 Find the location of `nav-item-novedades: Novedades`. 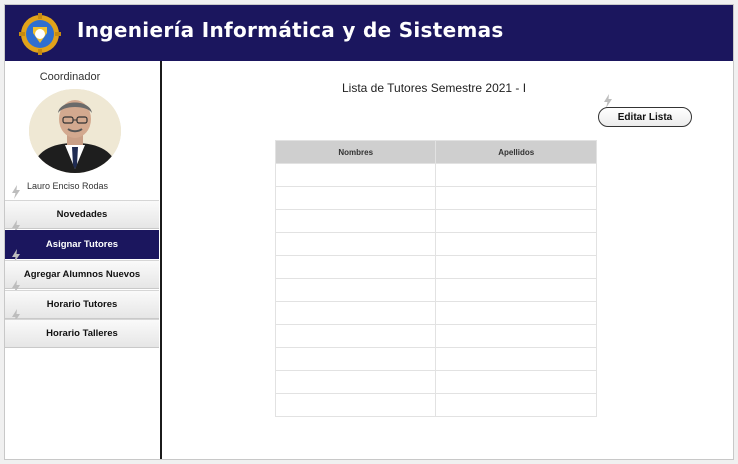

nav-item-novedades: Novedades is located at coordinates (82, 214).